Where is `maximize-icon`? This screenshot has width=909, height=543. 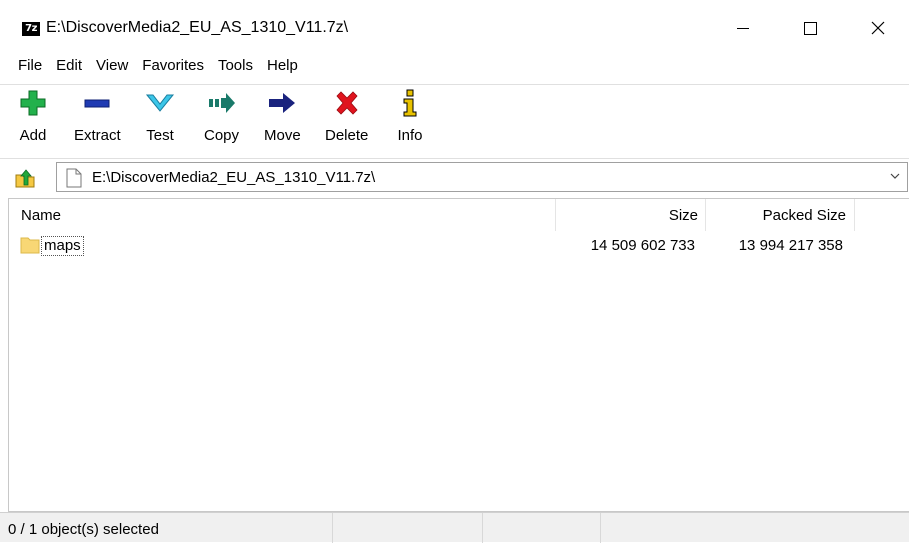
maximize-icon is located at coordinates (810, 28).